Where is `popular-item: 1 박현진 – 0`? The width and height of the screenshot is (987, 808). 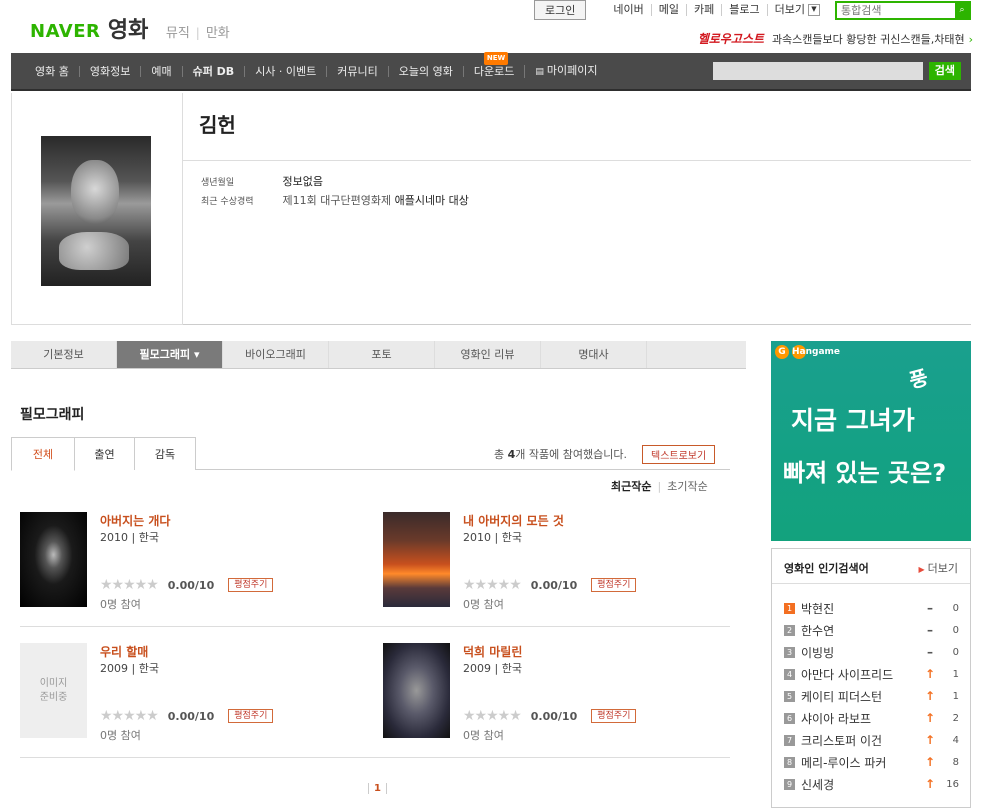
popular-item: 1 박현진 – 0 is located at coordinates (871, 608).